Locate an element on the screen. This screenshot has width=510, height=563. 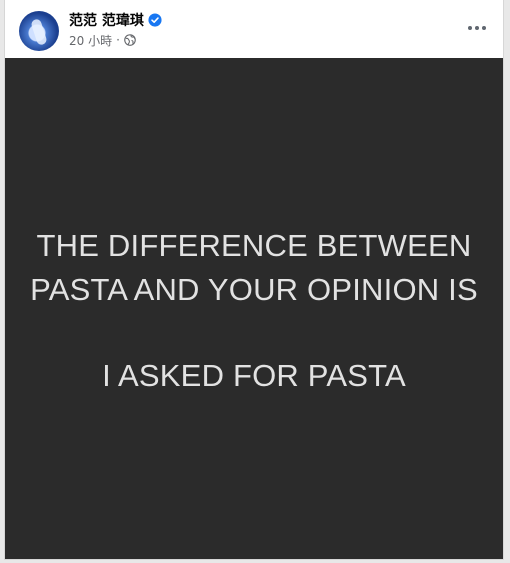
more-options-button is located at coordinates (477, 28).